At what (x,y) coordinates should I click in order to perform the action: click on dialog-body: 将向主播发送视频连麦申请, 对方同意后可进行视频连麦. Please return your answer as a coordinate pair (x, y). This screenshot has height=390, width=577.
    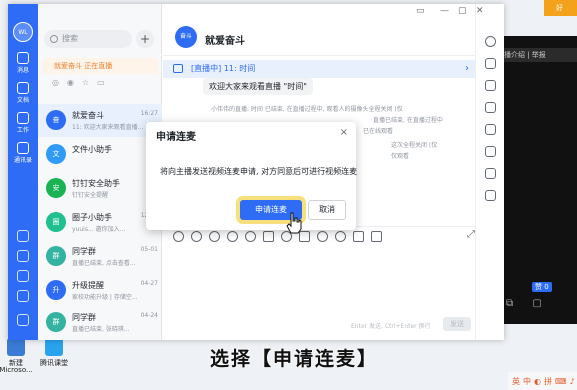
    Looking at the image, I should click on (259, 171).